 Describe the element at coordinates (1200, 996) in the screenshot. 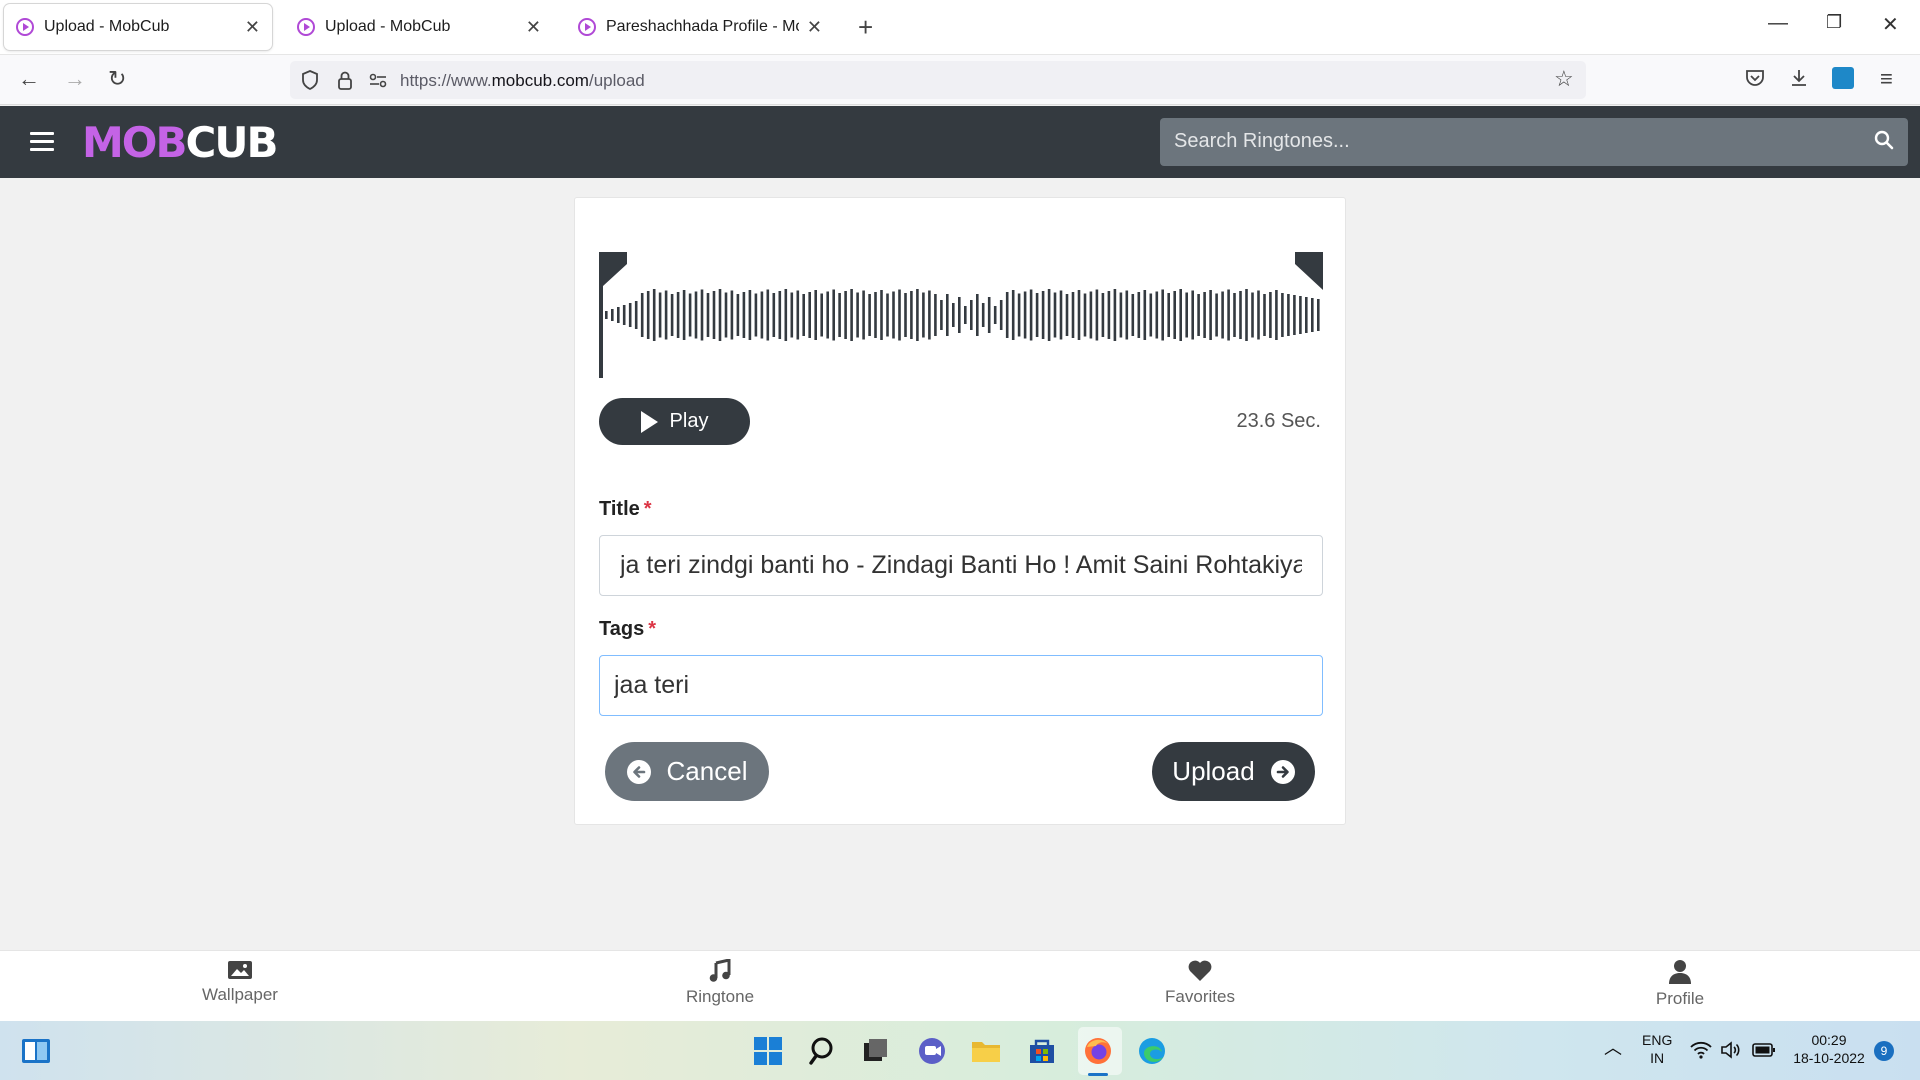

I see `nav-label: Favorites` at that location.